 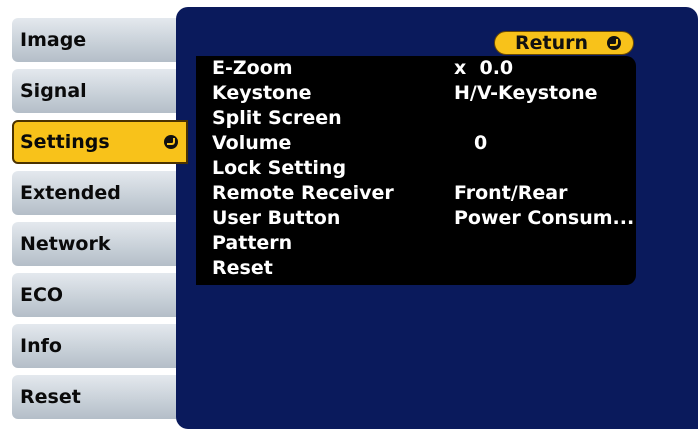 What do you see at coordinates (50, 397) in the screenshot?
I see `sidebar-item-label: Reset` at bounding box center [50, 397].